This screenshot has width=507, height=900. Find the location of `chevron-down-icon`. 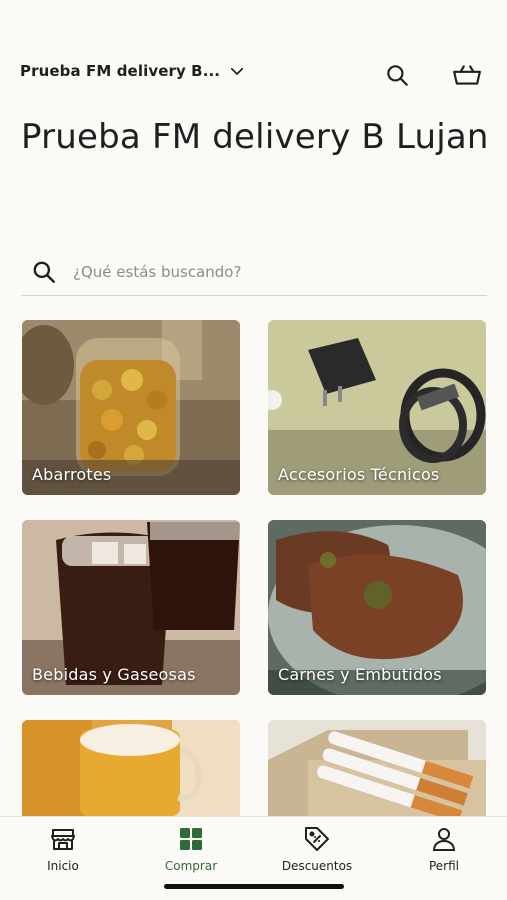

chevron-down-icon is located at coordinates (237, 71).